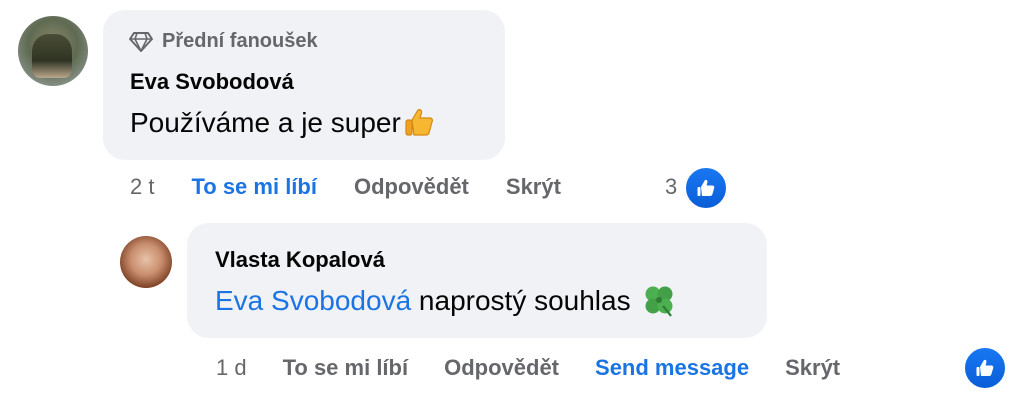 This screenshot has width=1031, height=401. Describe the element at coordinates (142, 187) in the screenshot. I see `comment-timestamp: 2 t` at that location.